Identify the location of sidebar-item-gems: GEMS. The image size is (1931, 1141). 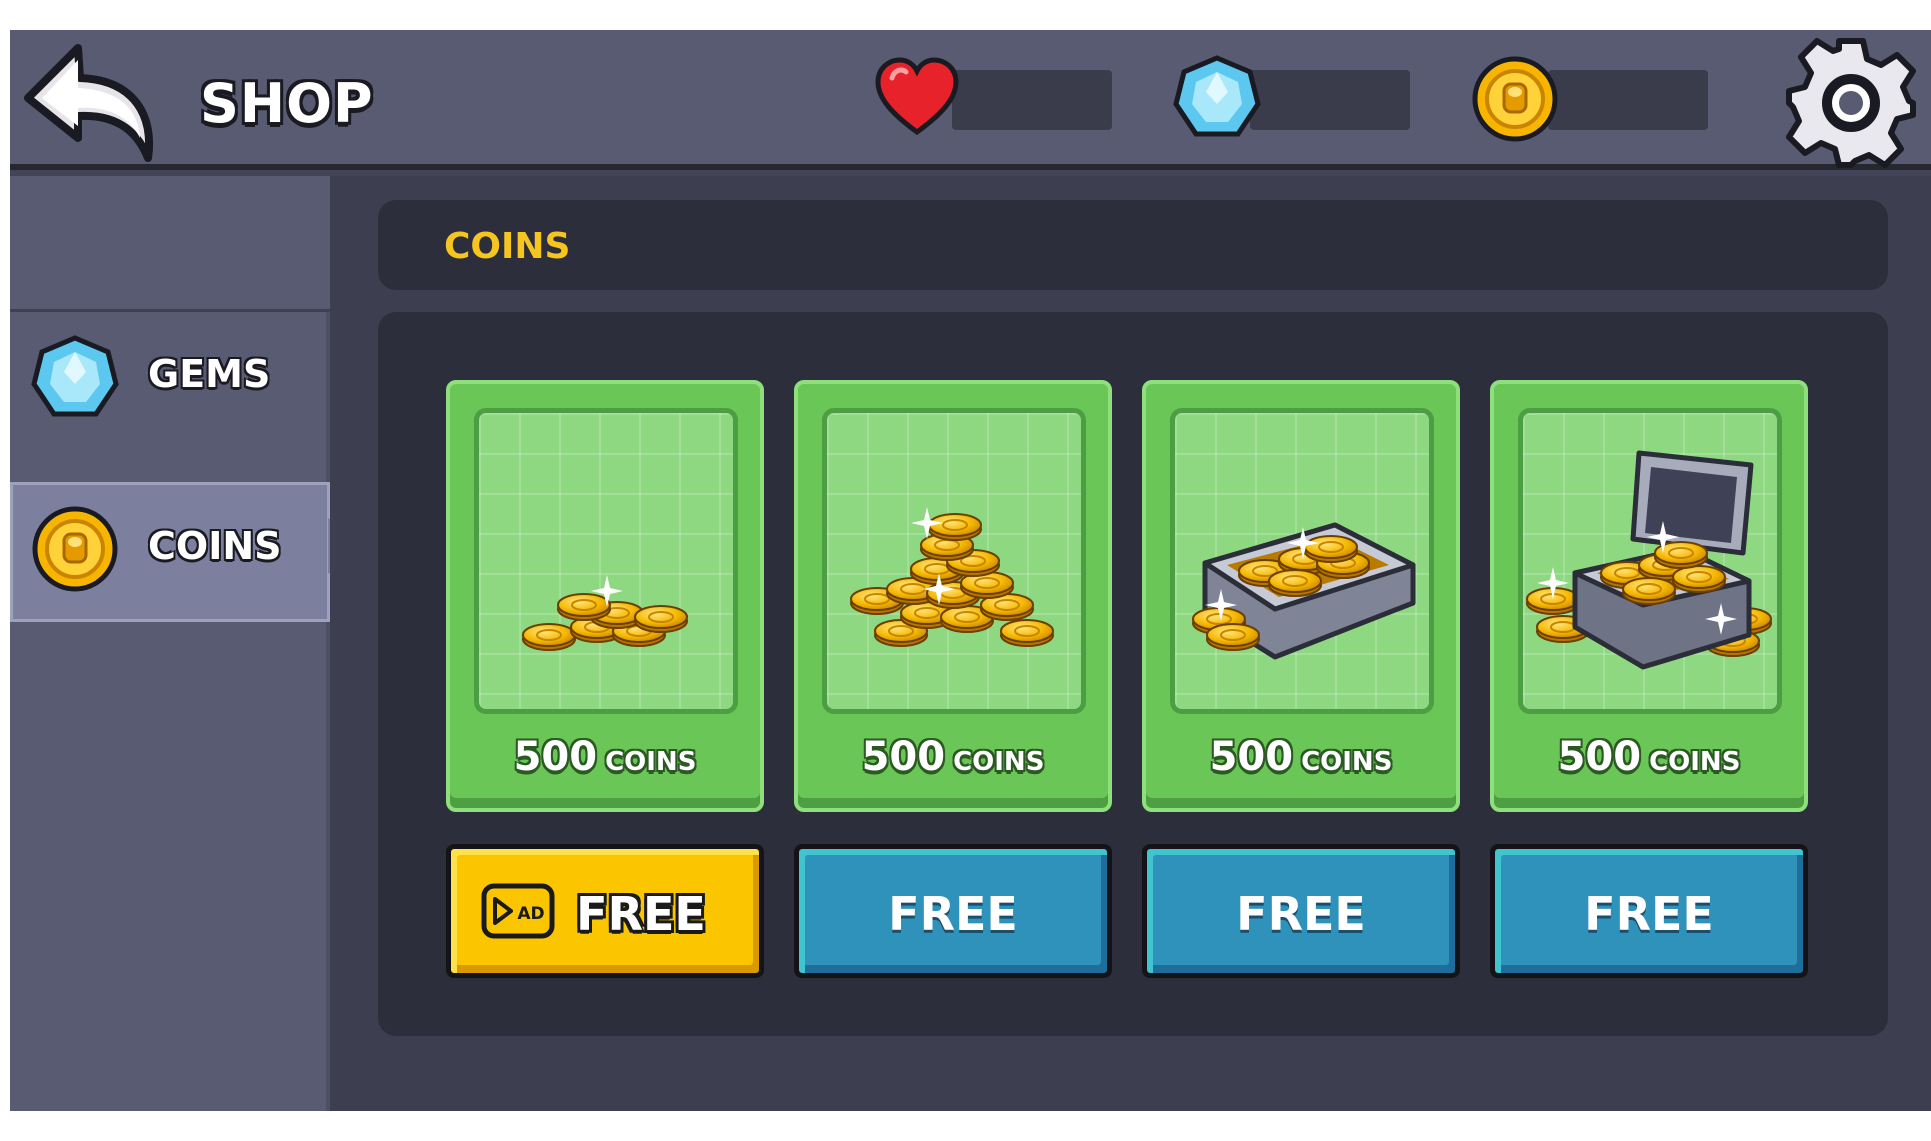
(170, 379).